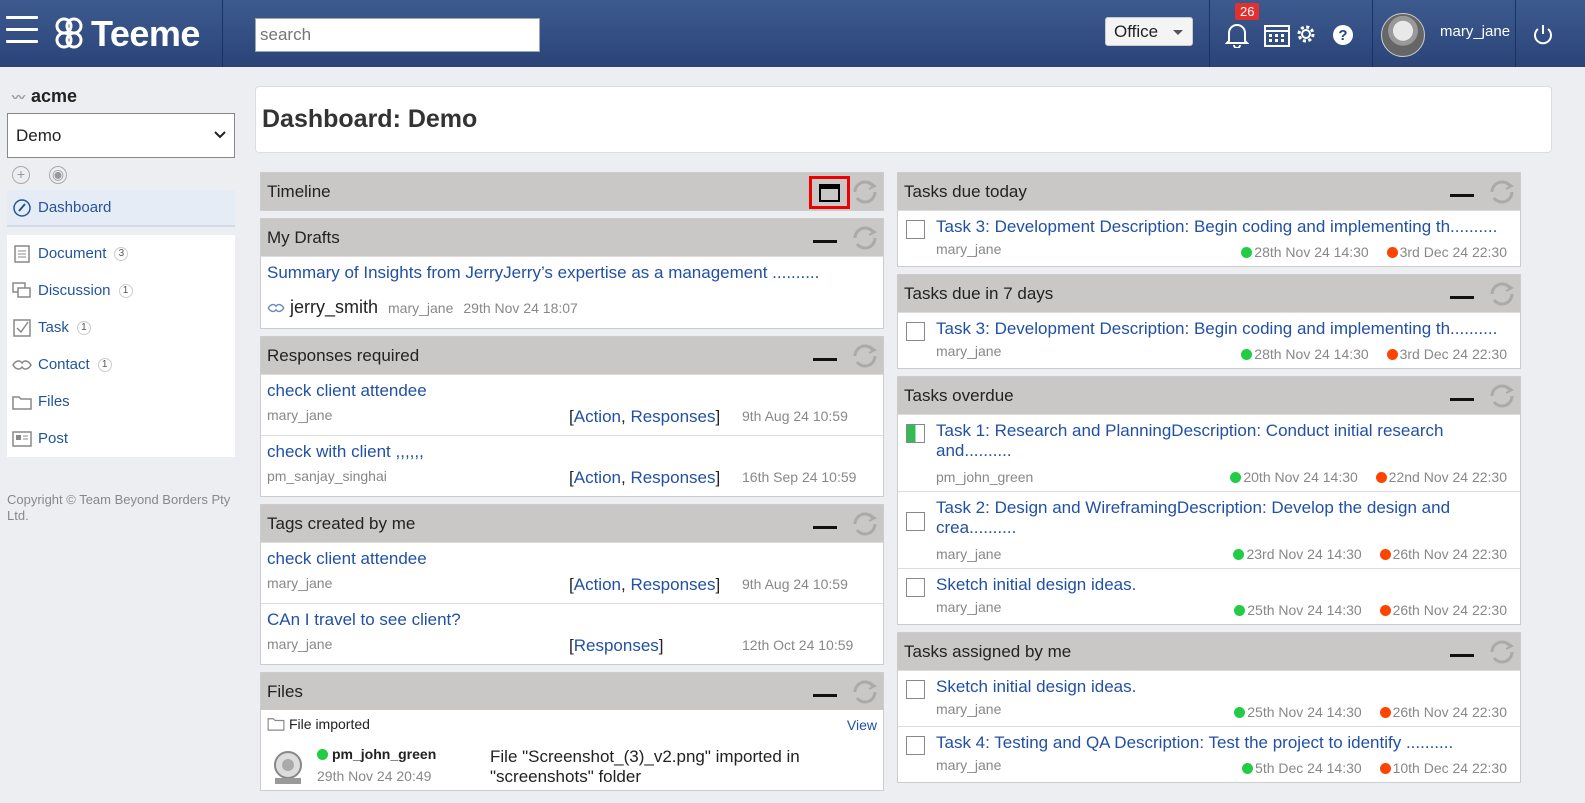 This screenshot has height=803, width=1585. I want to click on office-dropdown: Office, so click(1149, 31).